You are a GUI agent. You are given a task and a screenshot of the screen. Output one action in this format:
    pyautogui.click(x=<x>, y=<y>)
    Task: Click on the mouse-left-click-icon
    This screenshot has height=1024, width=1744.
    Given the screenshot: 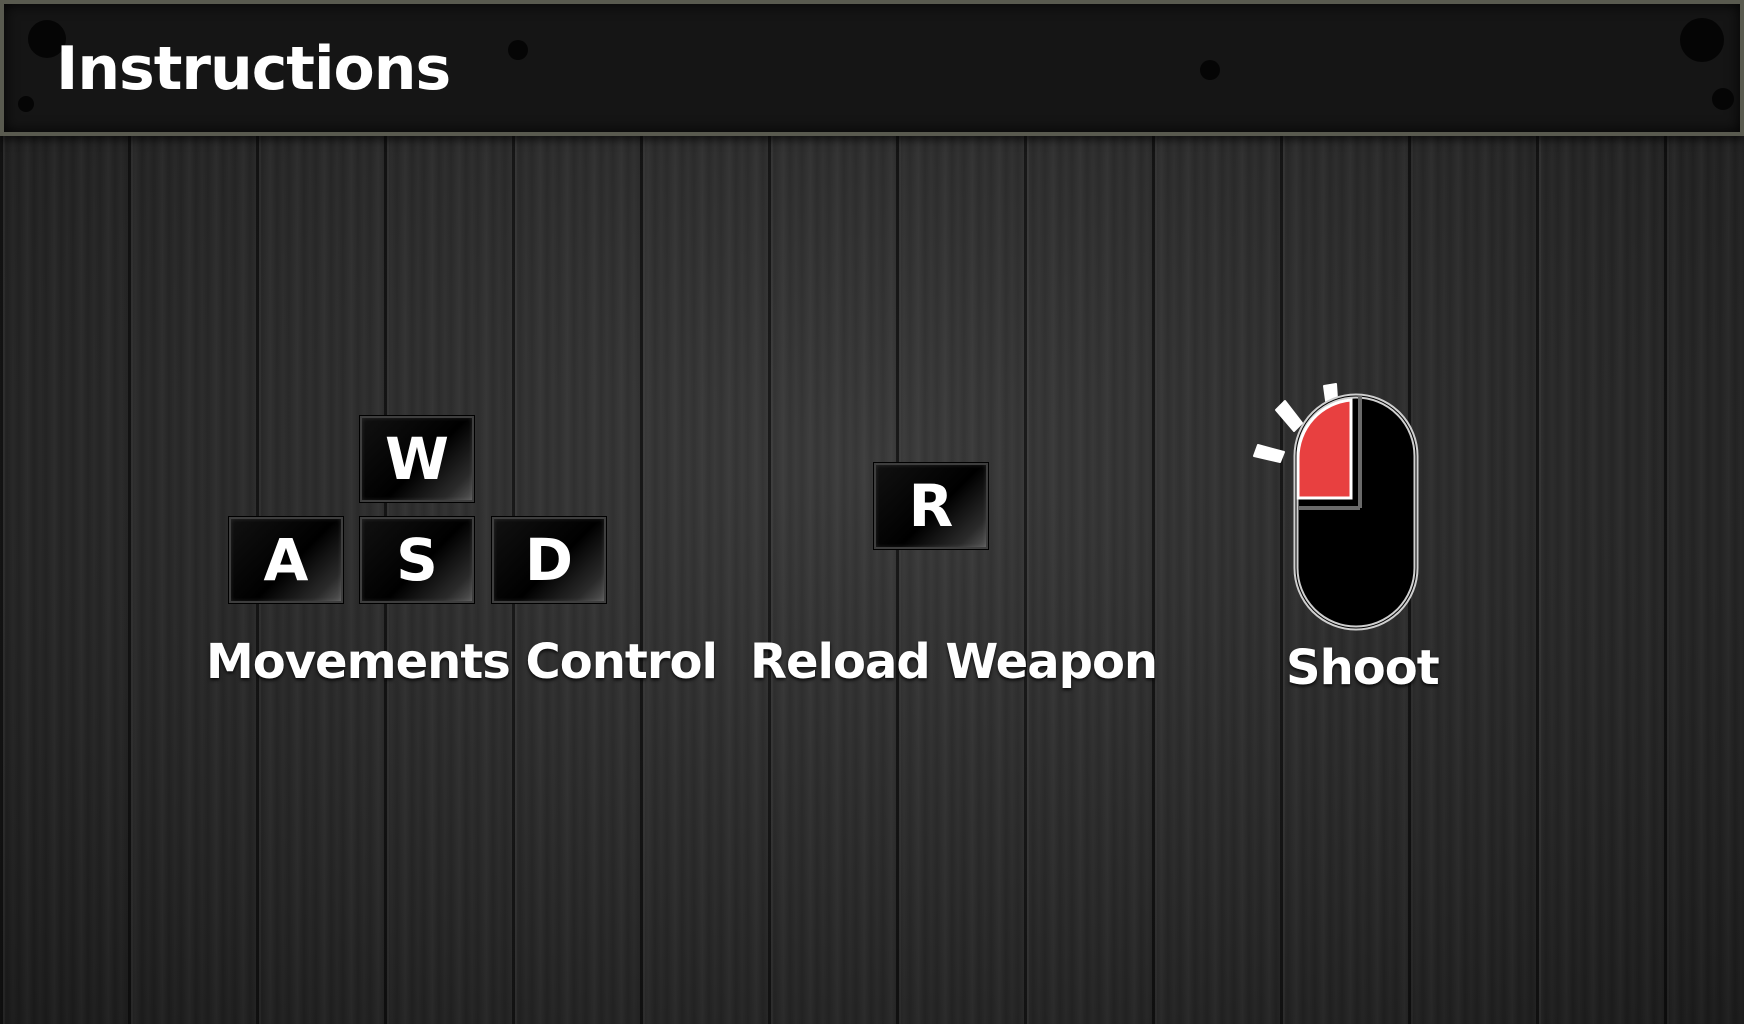 What is the action you would take?
    pyautogui.click(x=1336, y=507)
    